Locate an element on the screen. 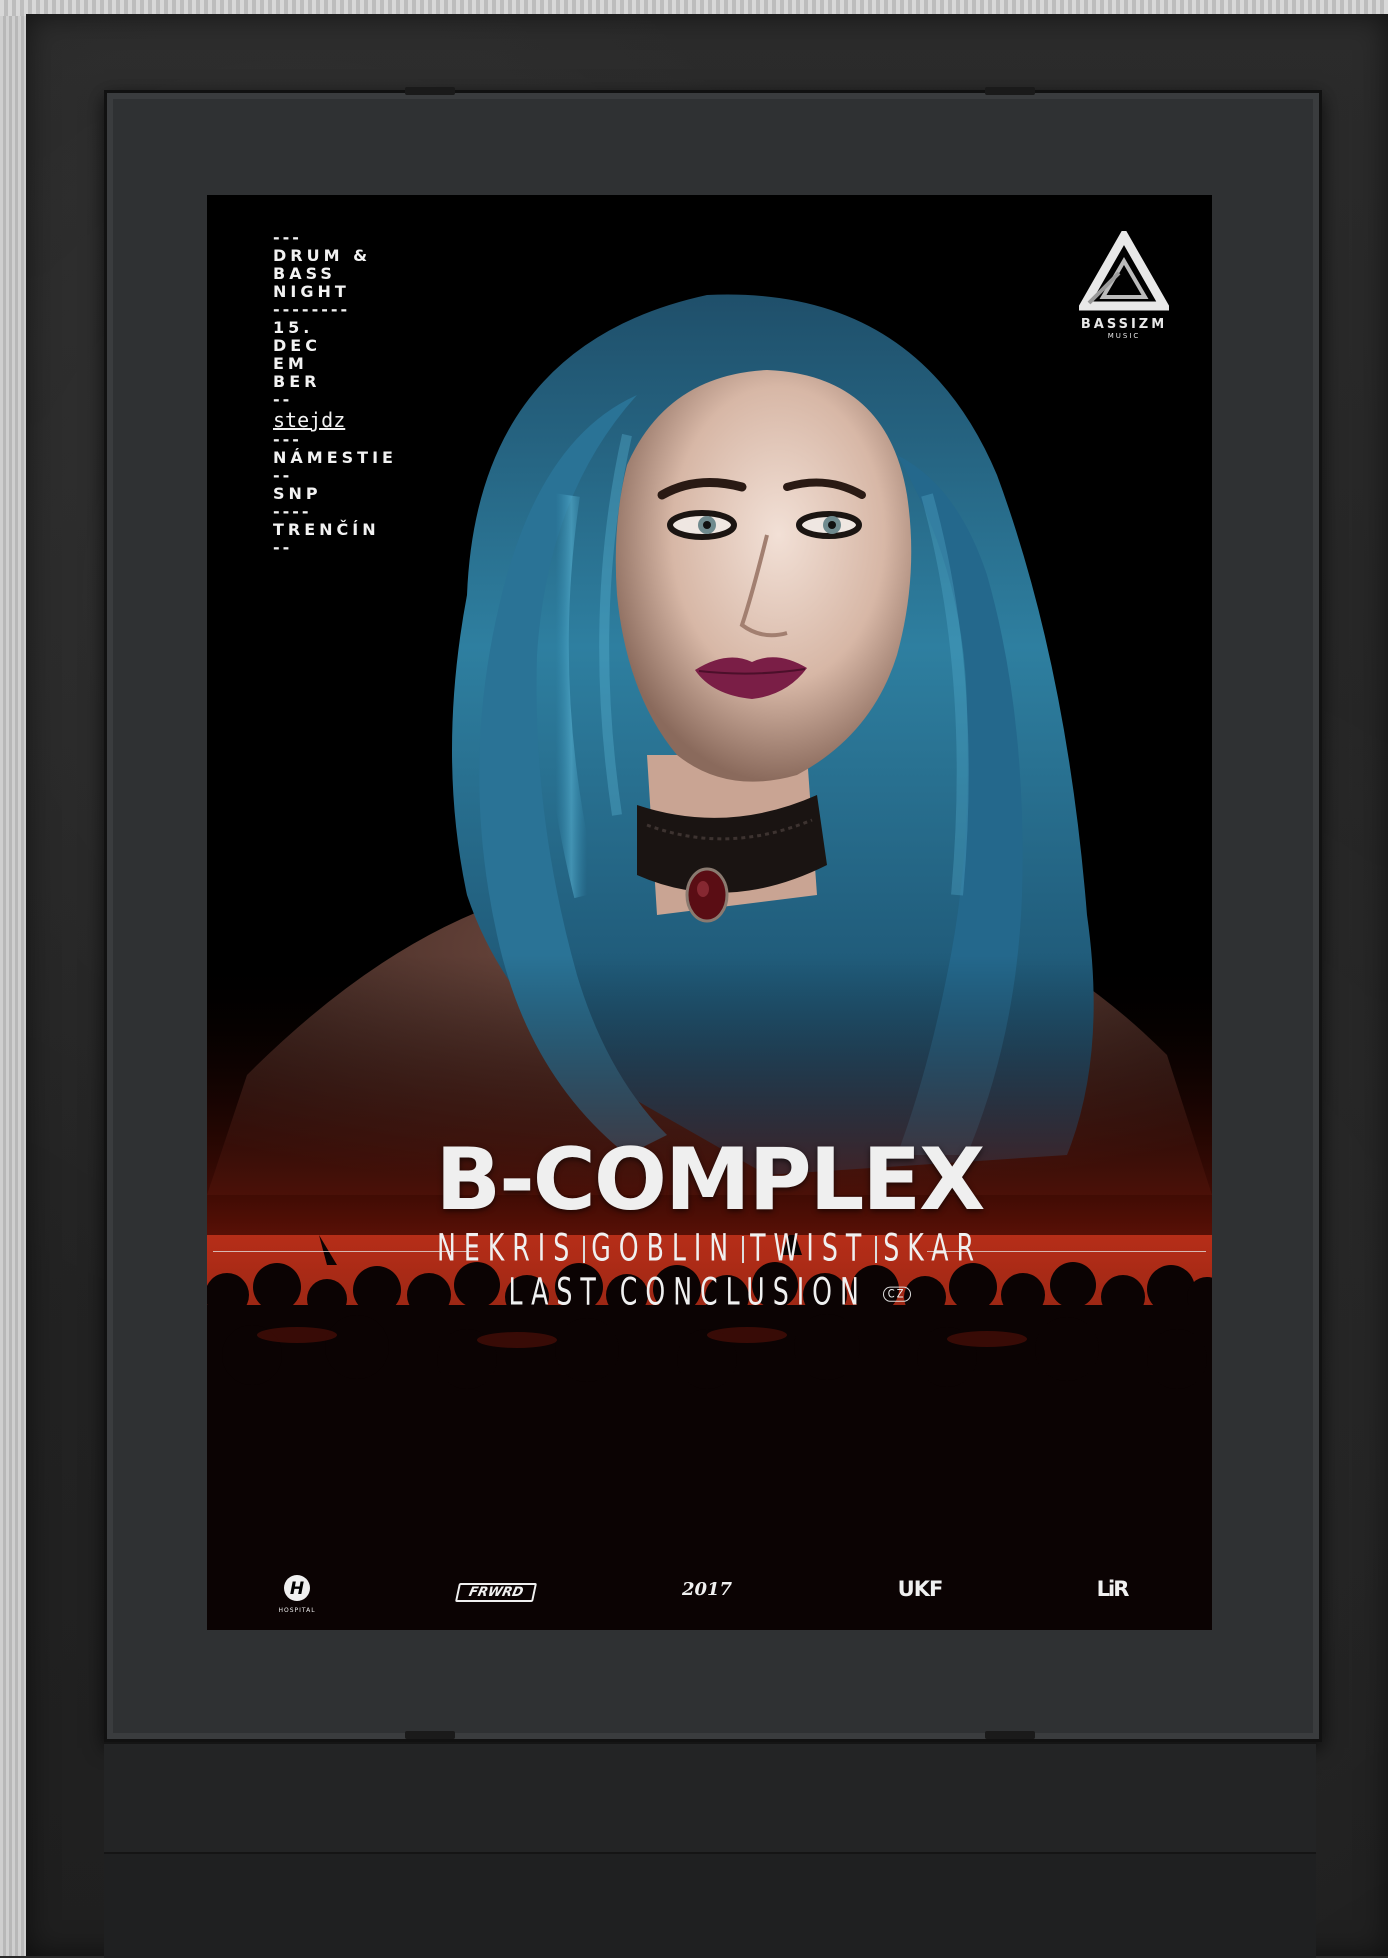  support-acts-row: NEKRIS GOBLIN TWIST SKAR is located at coordinates (709, 1247).